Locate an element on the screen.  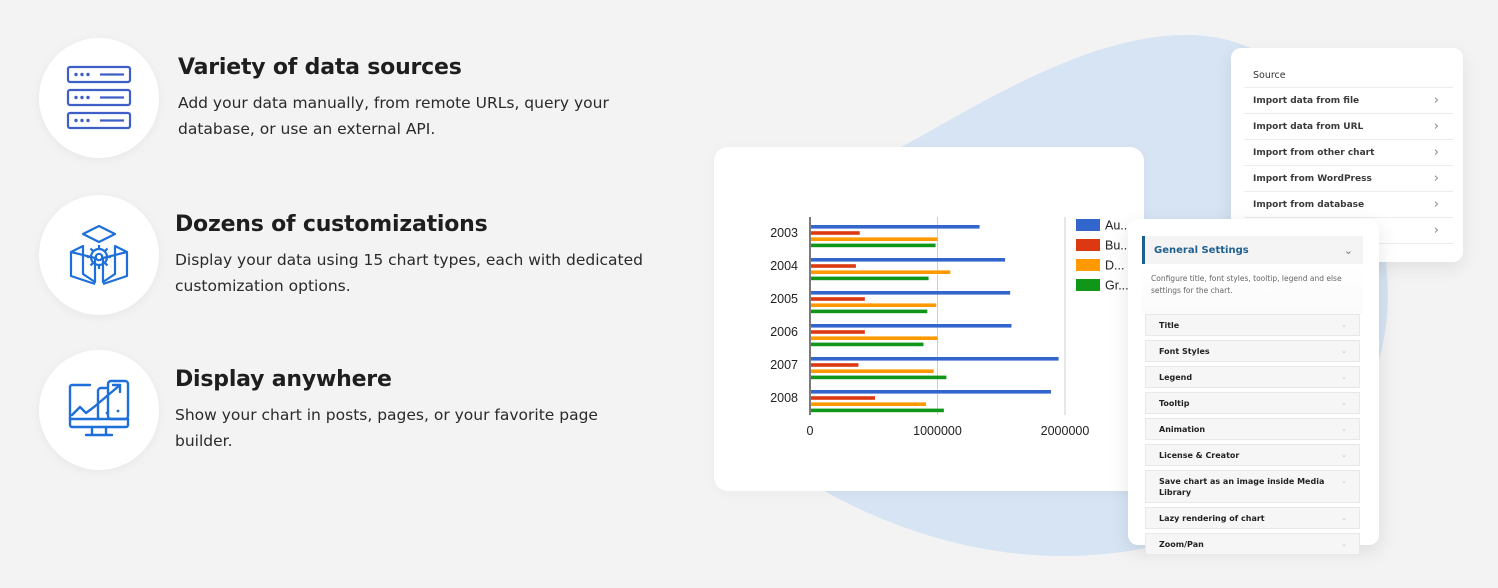
server-stack-icon is located at coordinates (99, 97).